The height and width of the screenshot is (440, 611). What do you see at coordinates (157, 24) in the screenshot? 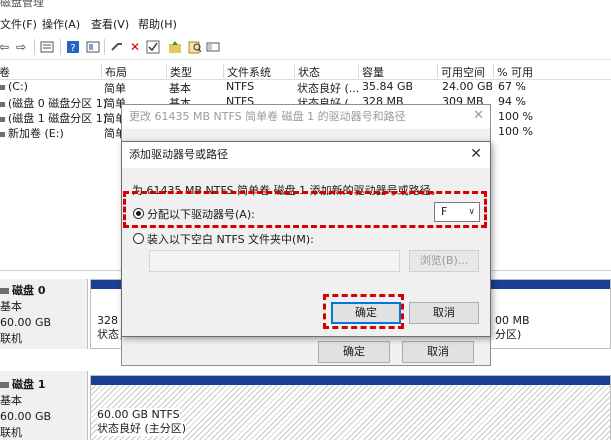
I see `menu-help: 帮助(H)` at bounding box center [157, 24].